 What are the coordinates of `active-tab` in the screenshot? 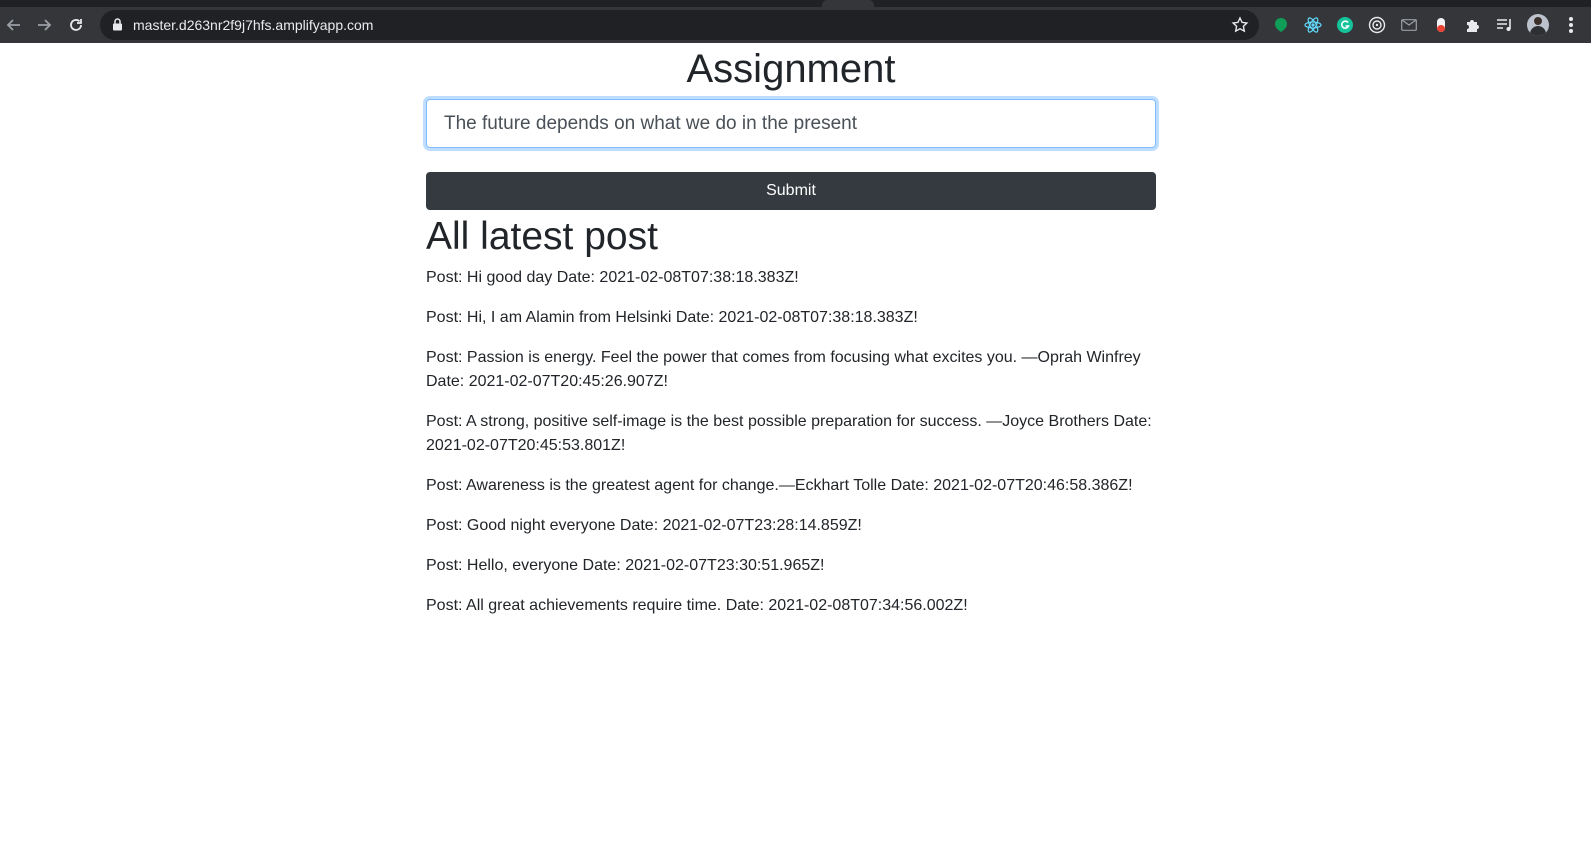 It's located at (848, 3).